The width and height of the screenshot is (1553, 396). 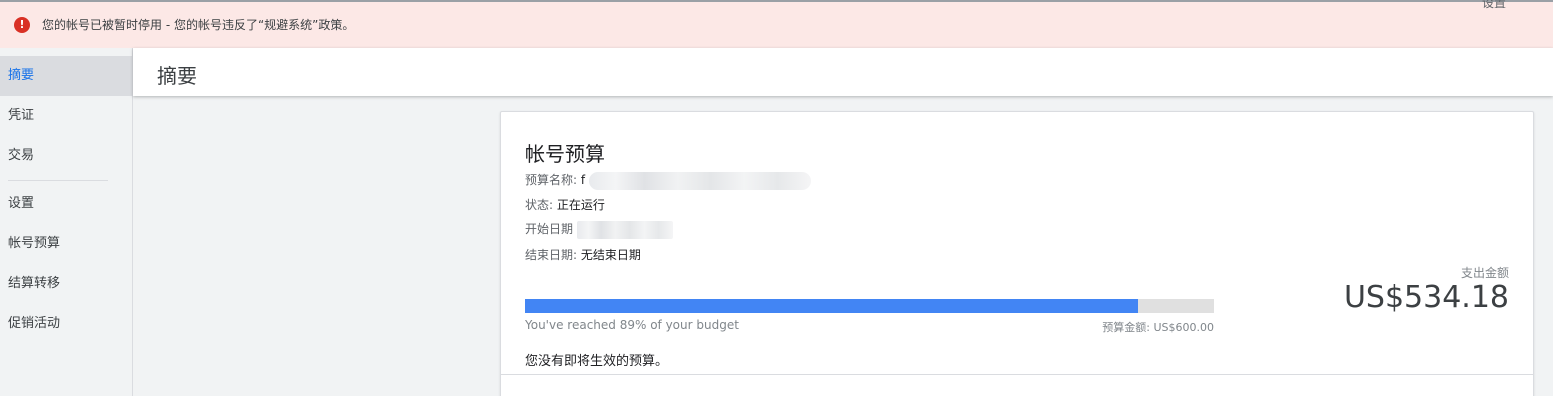 What do you see at coordinates (1017, 374) in the screenshot?
I see `card-divider` at bounding box center [1017, 374].